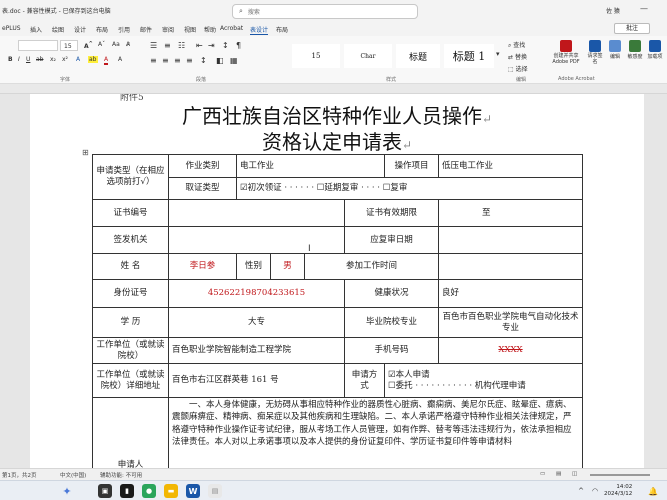  Describe the element at coordinates (566, 57) in the screenshot. I see `create-share-pdf-button: 创建并共享 Adobe PDF` at that location.